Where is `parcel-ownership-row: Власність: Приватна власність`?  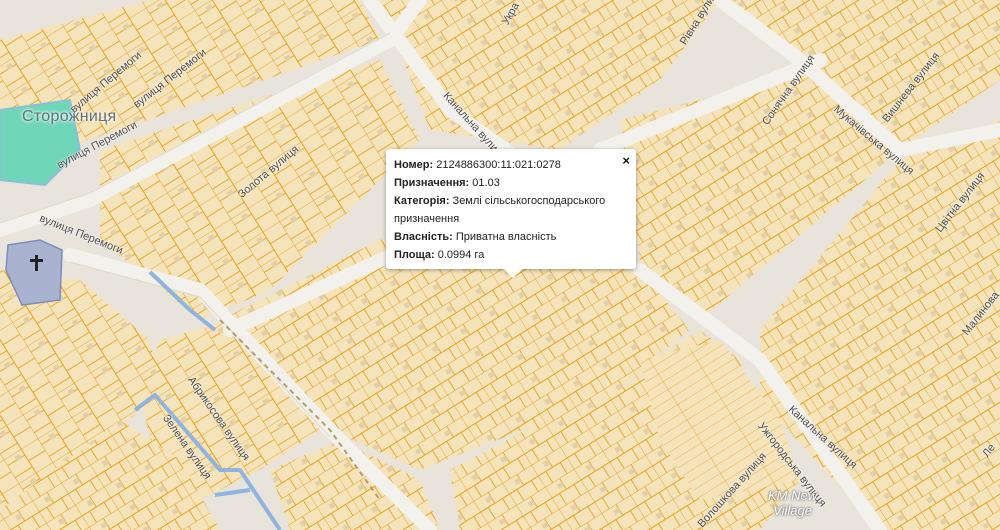
parcel-ownership-row: Власність: Приватна власність is located at coordinates (511, 237).